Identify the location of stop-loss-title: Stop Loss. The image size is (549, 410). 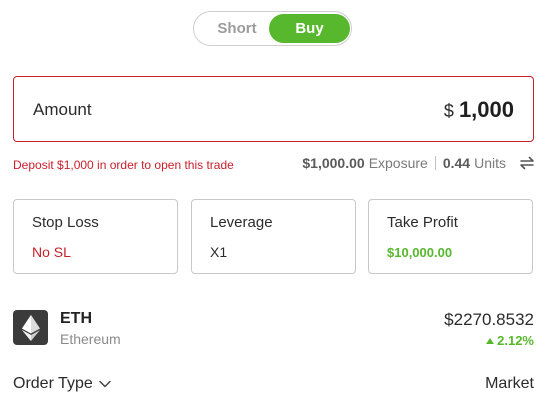
(65, 222).